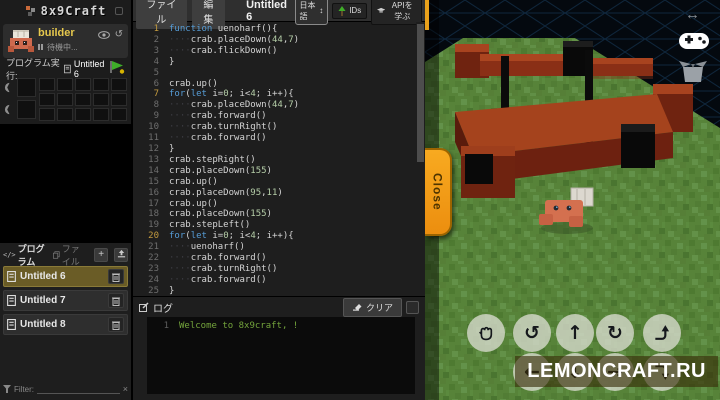  What do you see at coordinates (694, 41) in the screenshot?
I see `gamepad-icon` at bounding box center [694, 41].